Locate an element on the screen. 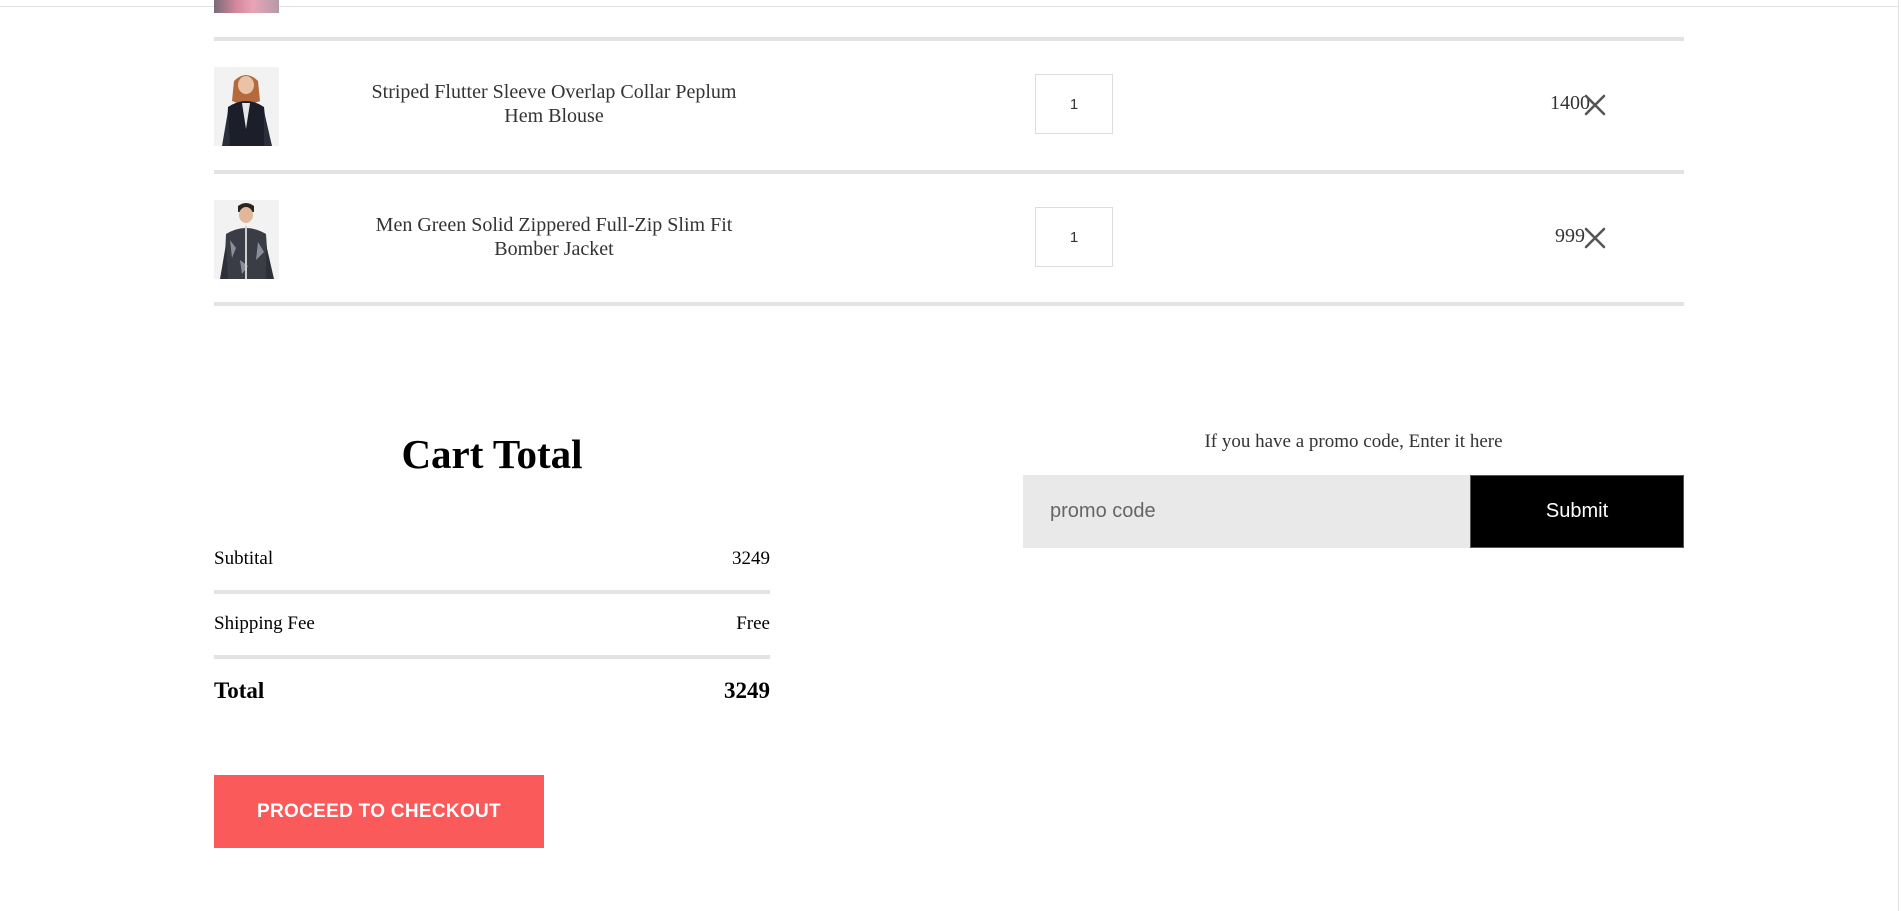 The height and width of the screenshot is (911, 1901). shipping-row: Shipping Fee Free is located at coordinates (492, 624).